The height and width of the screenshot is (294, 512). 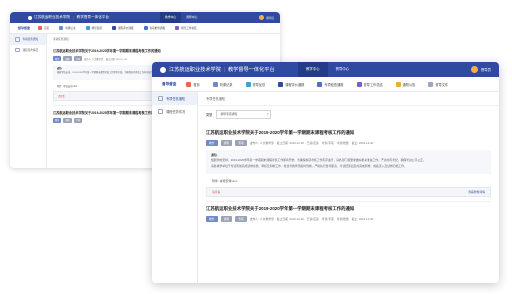 What do you see at coordinates (398, 84) in the screenshot?
I see `bell-icon` at bounding box center [398, 84].